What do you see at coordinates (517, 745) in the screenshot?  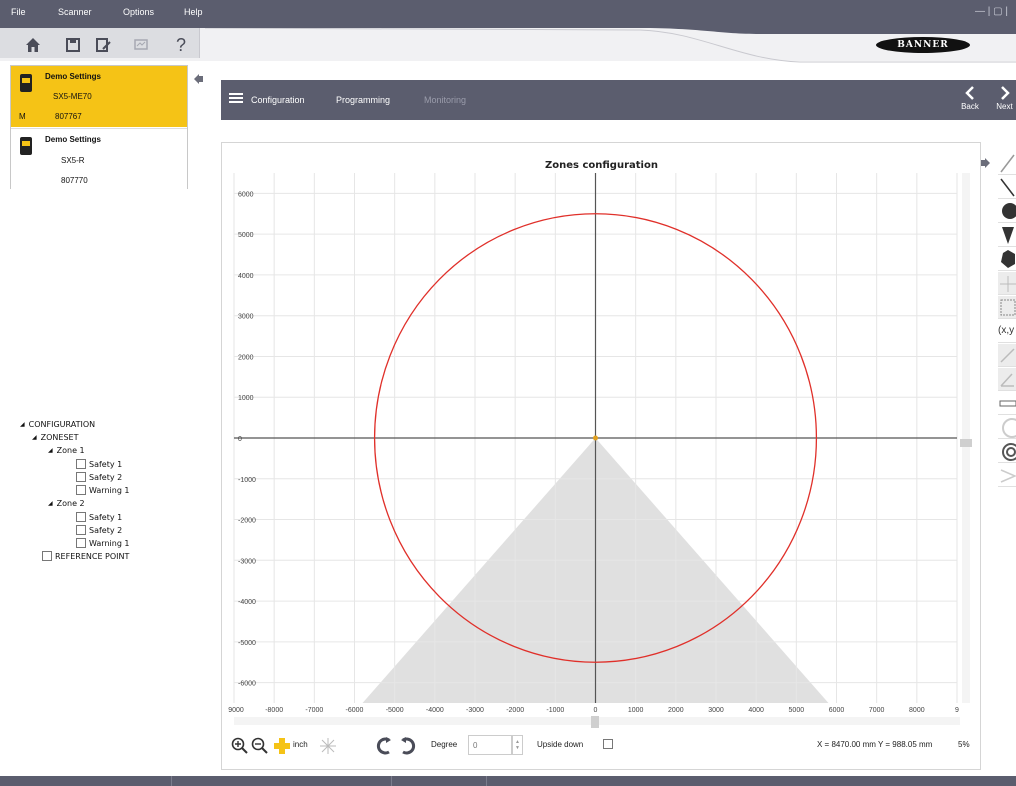 I see `degree-spinner: ▲ ▼` at bounding box center [517, 745].